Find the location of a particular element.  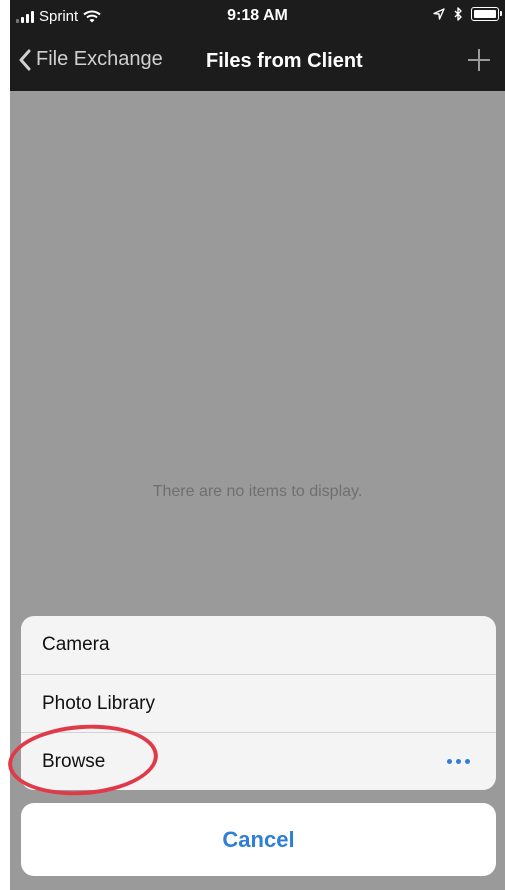

plus-icon is located at coordinates (479, 60).